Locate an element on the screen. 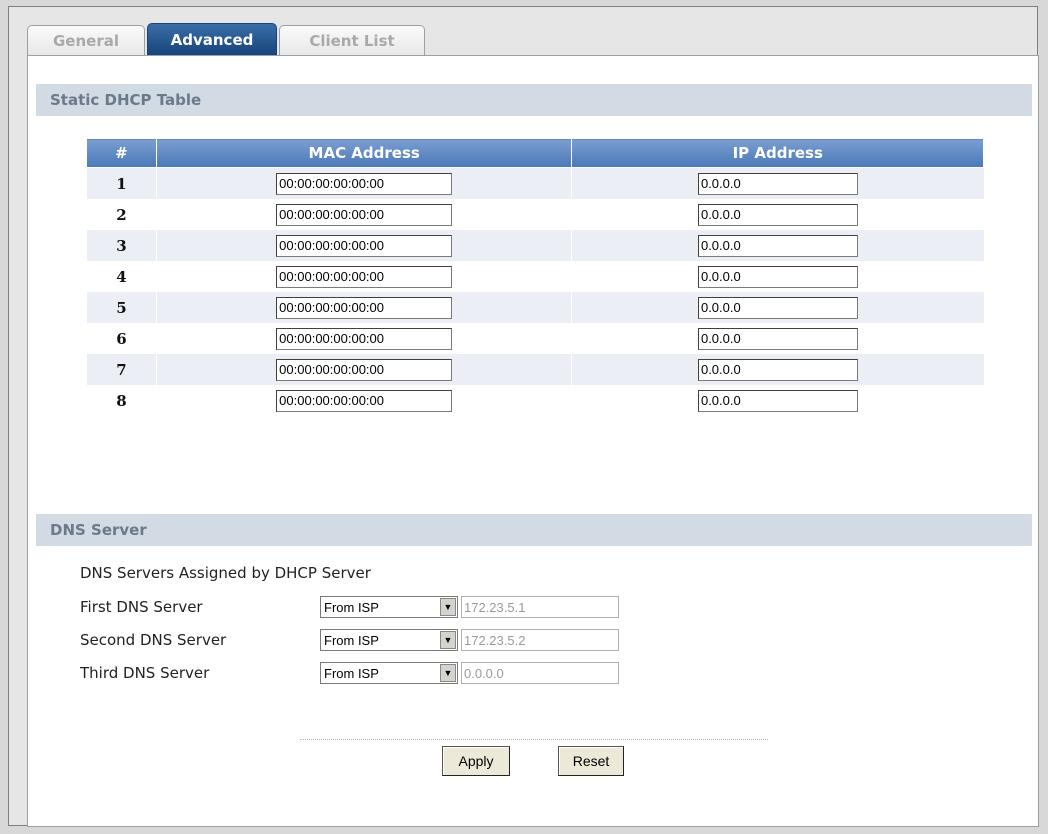 This screenshot has width=1048, height=834. second-dns-mode-select: From ISP ▼ is located at coordinates (389, 640).